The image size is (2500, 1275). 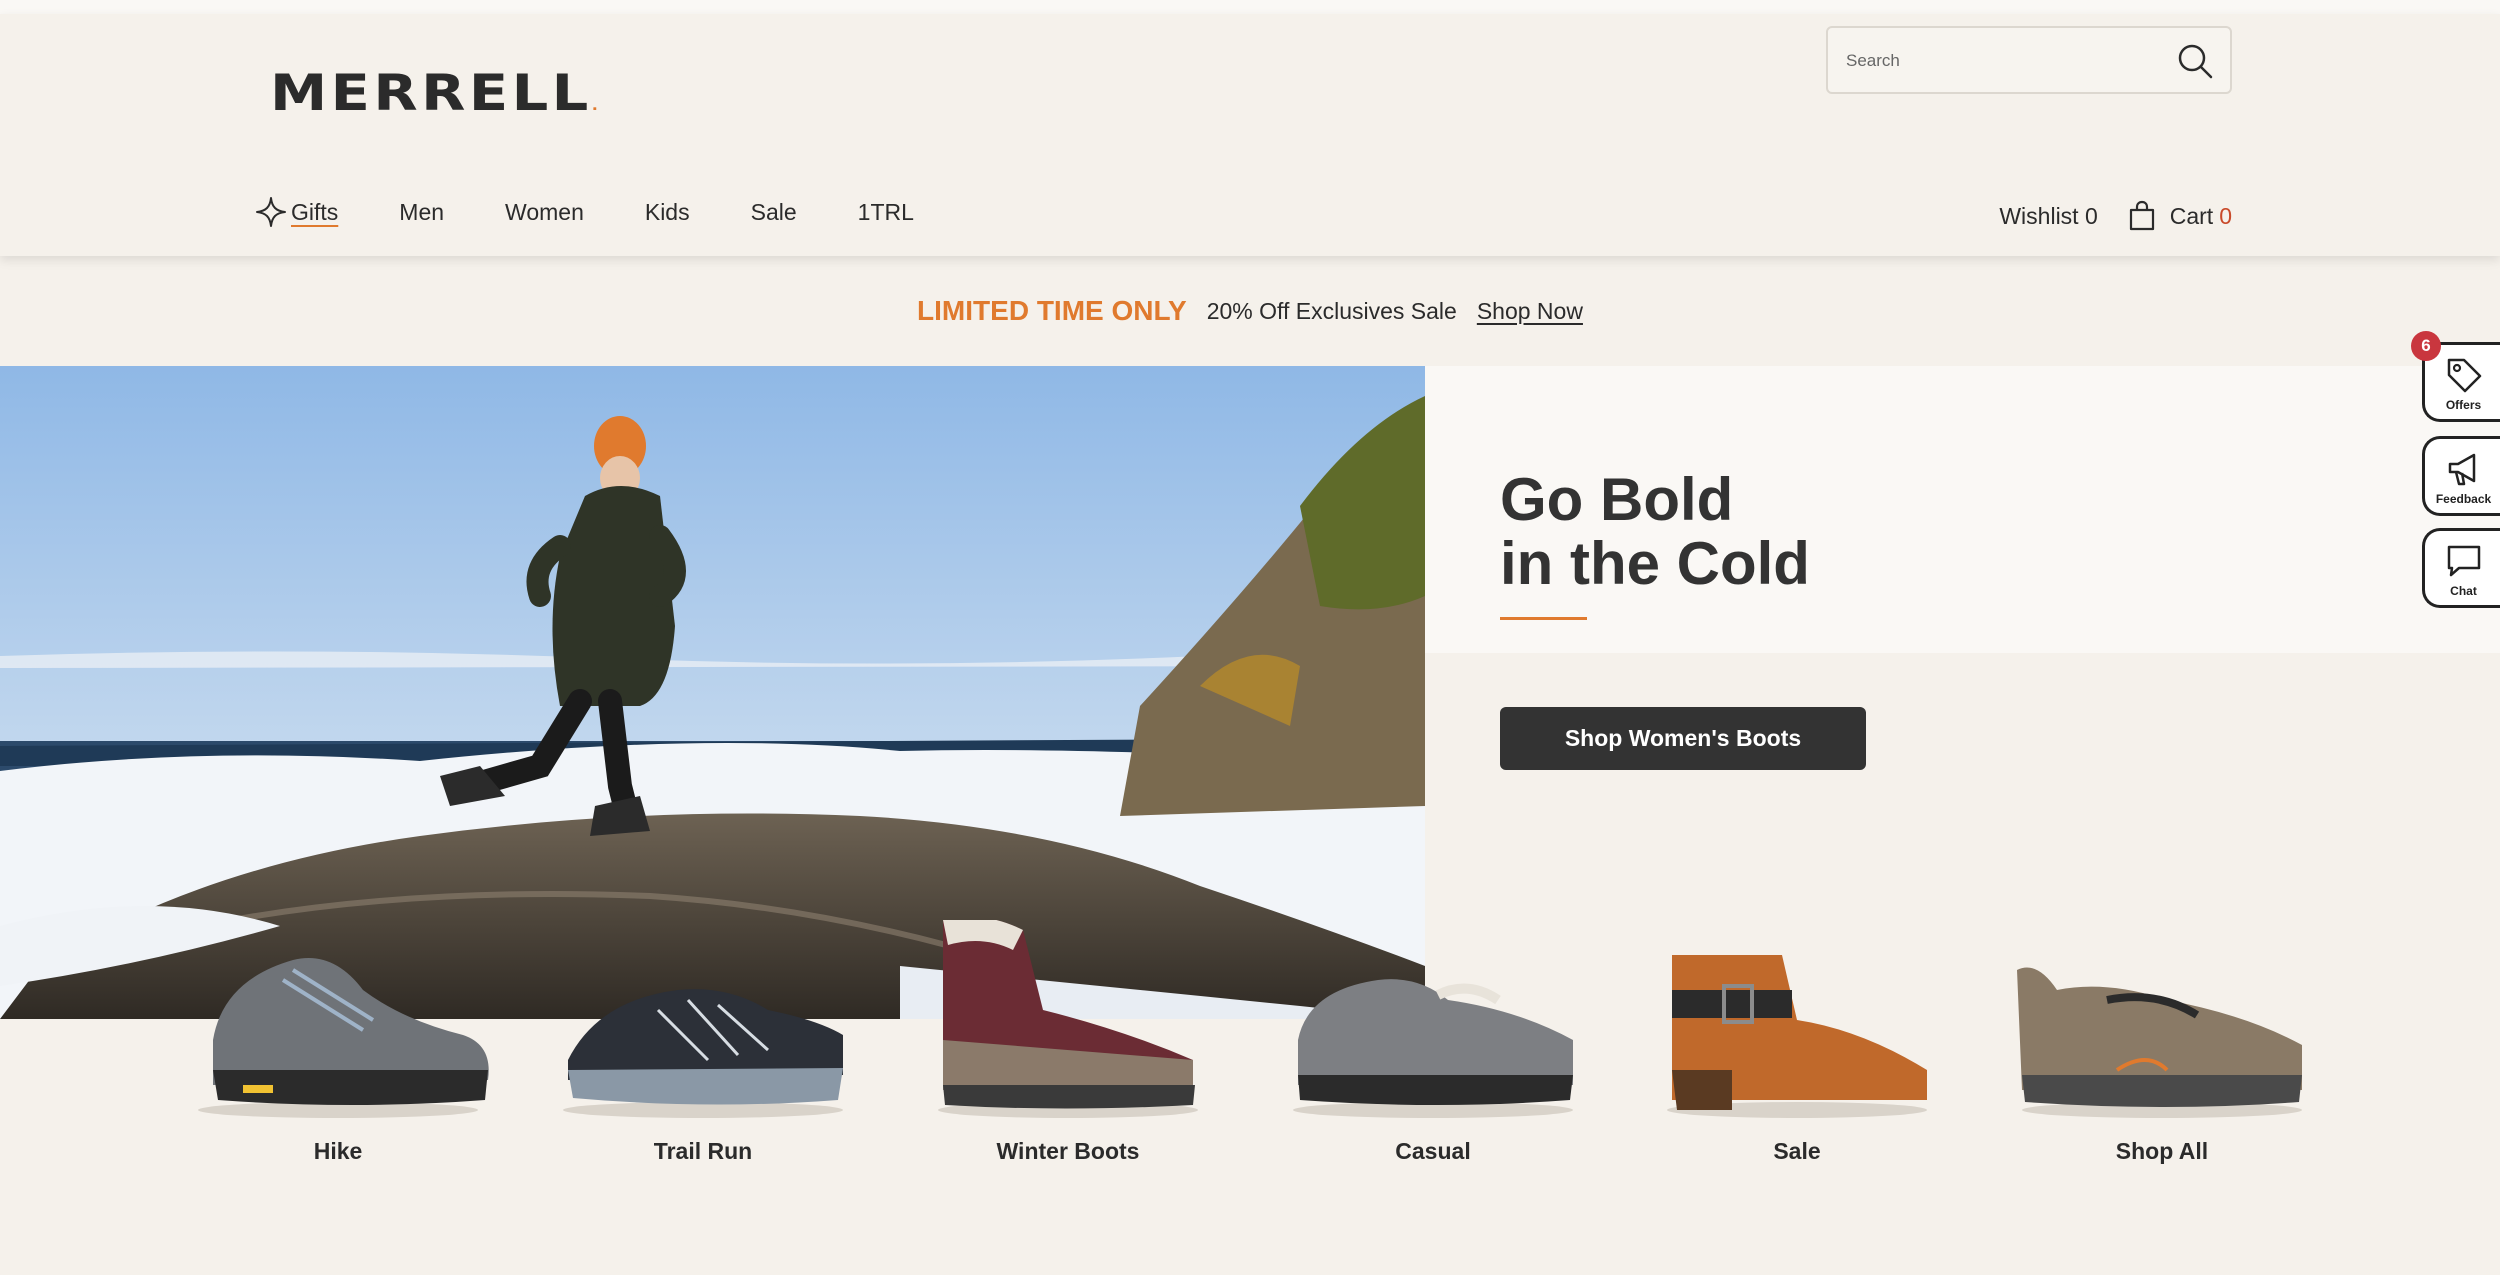 What do you see at coordinates (2195, 61) in the screenshot?
I see `search-icon` at bounding box center [2195, 61].